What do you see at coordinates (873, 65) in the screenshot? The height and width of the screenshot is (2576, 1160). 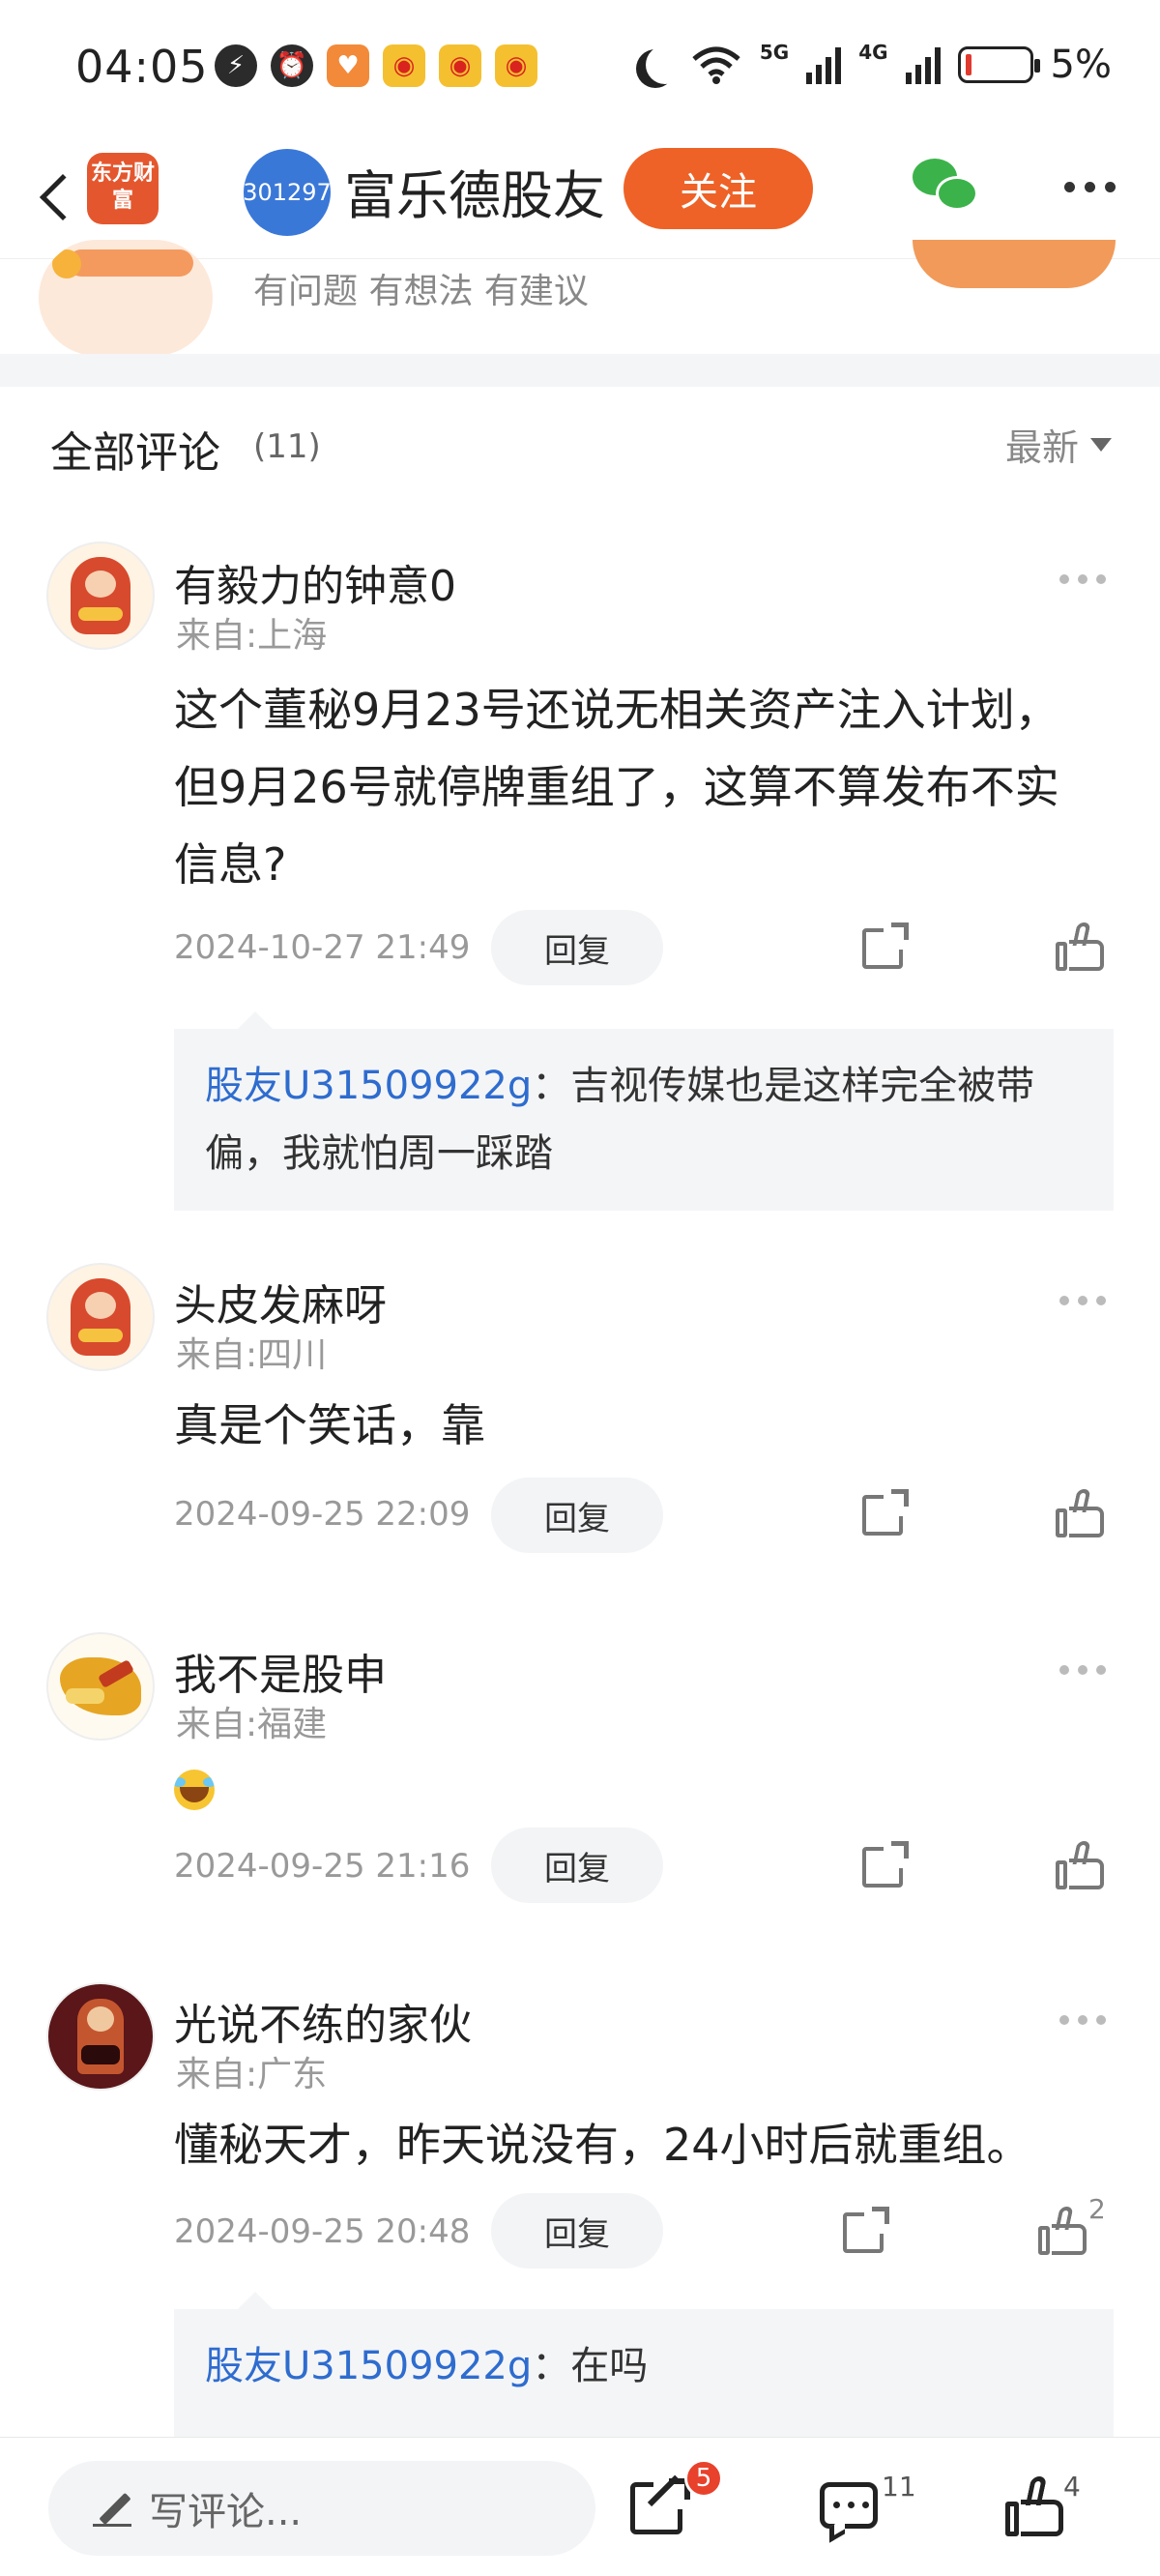 I see `status-right: 5G 4G 5%` at bounding box center [873, 65].